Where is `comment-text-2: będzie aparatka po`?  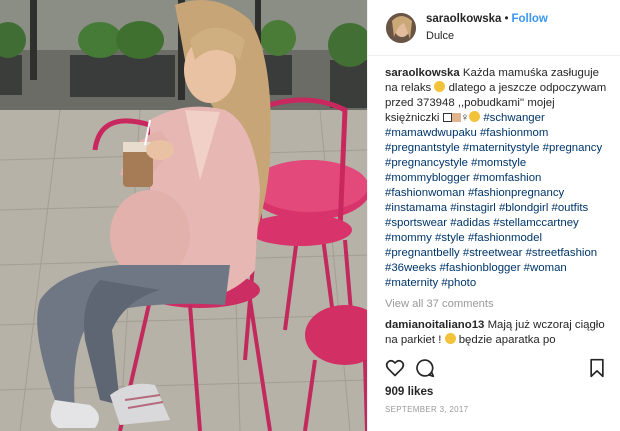 comment-text-2: będzie aparatka po is located at coordinates (507, 340).